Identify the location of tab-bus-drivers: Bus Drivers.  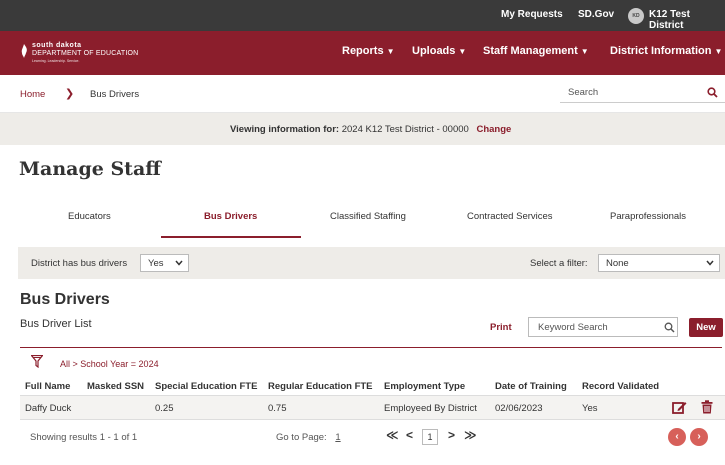
(230, 216).